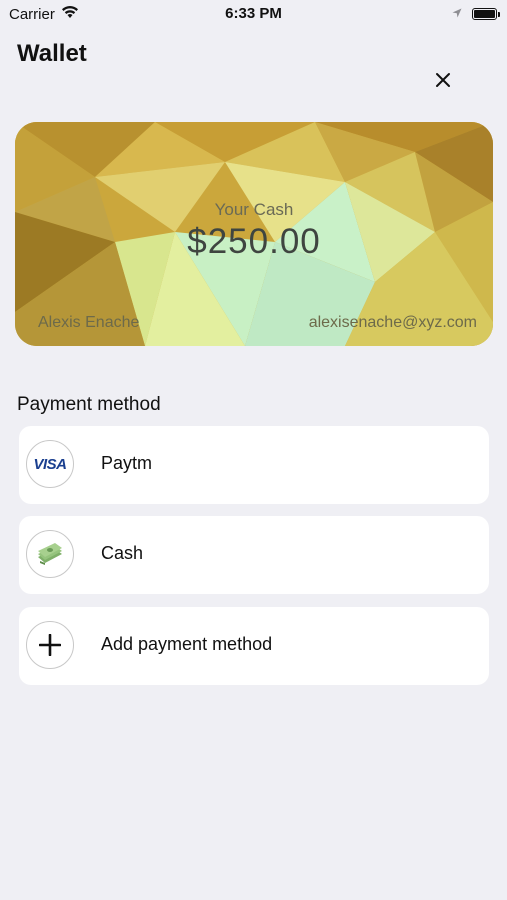 The image size is (507, 900). What do you see at coordinates (457, 13) in the screenshot?
I see `location-arrow-icon` at bounding box center [457, 13].